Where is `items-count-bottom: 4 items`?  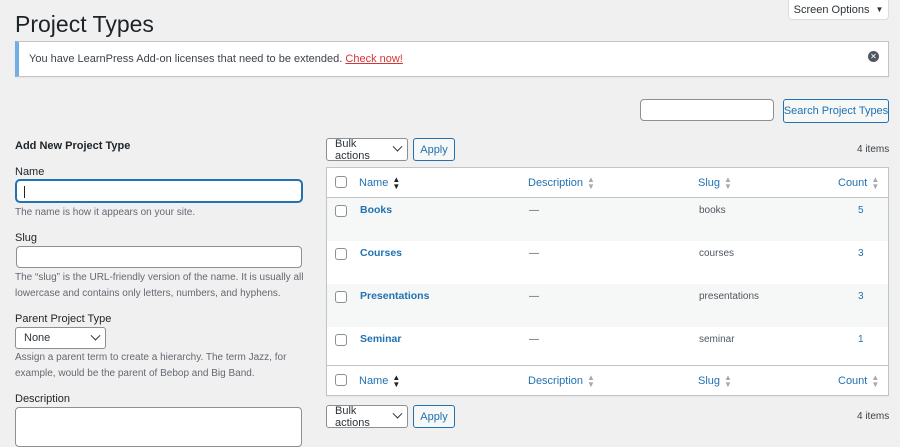 items-count-bottom: 4 items is located at coordinates (873, 416).